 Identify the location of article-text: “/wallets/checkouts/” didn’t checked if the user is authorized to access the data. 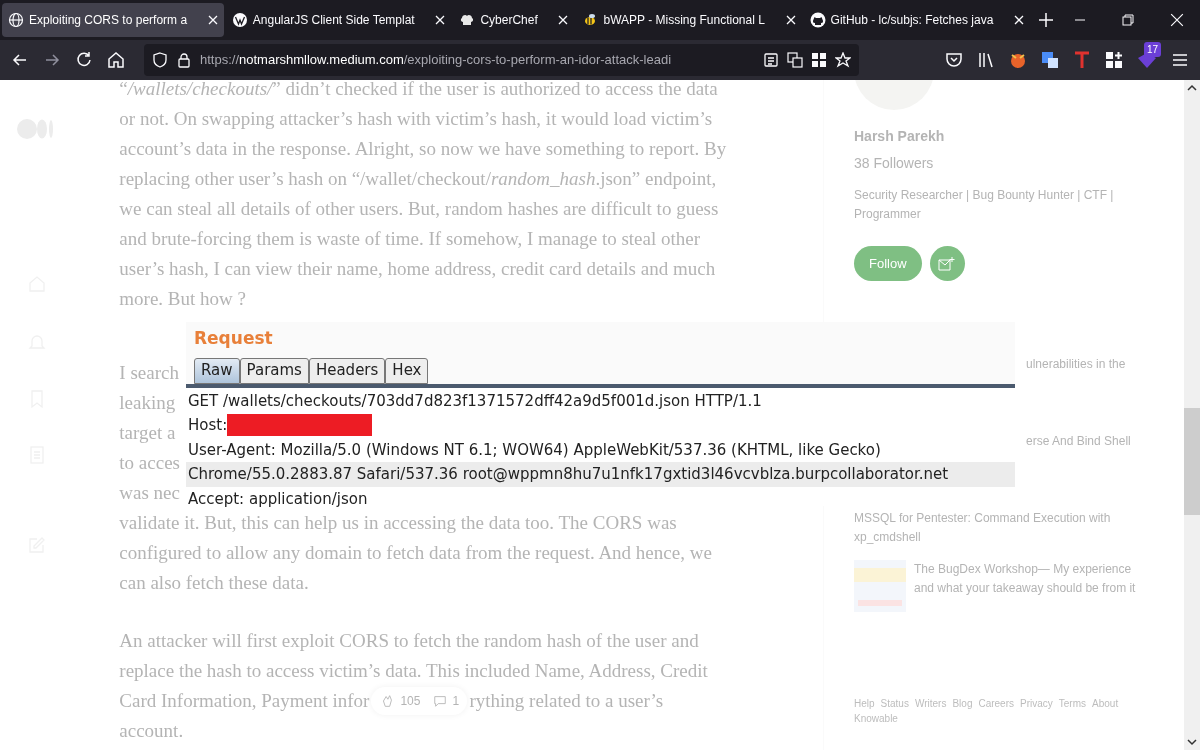
(418, 90).